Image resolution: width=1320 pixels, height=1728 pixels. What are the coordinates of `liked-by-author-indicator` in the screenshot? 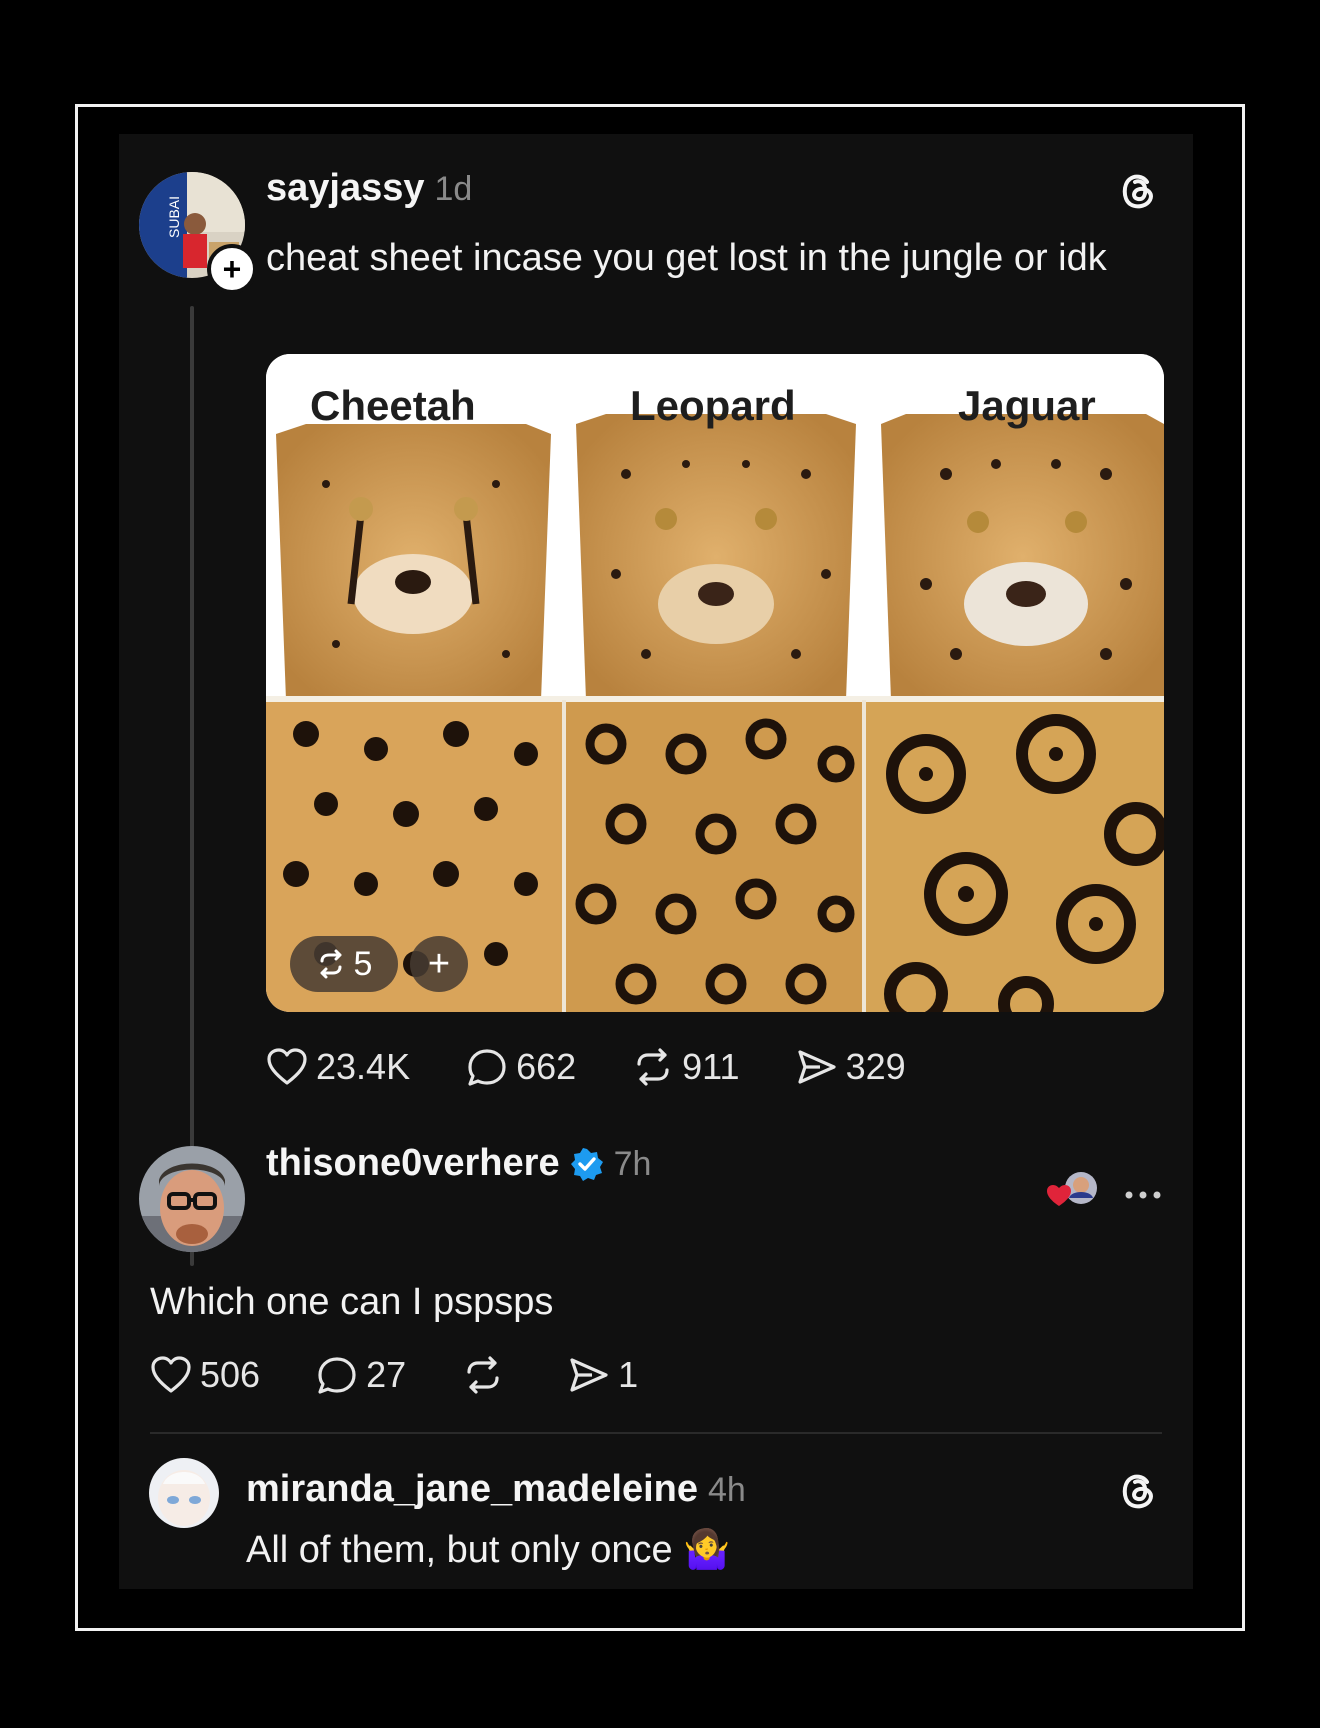 It's located at (1072, 1190).